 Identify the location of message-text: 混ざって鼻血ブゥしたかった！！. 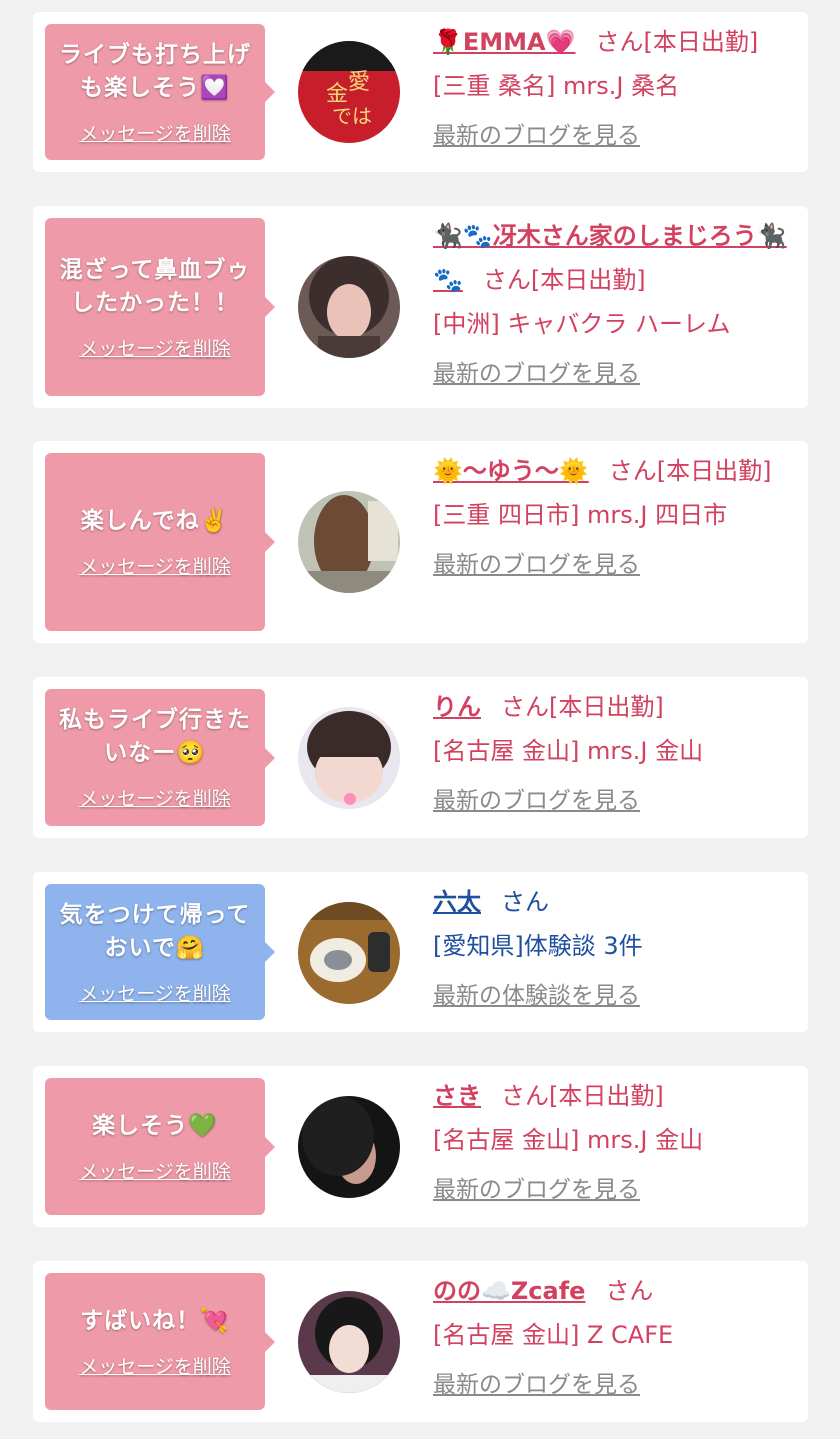
(155, 286).